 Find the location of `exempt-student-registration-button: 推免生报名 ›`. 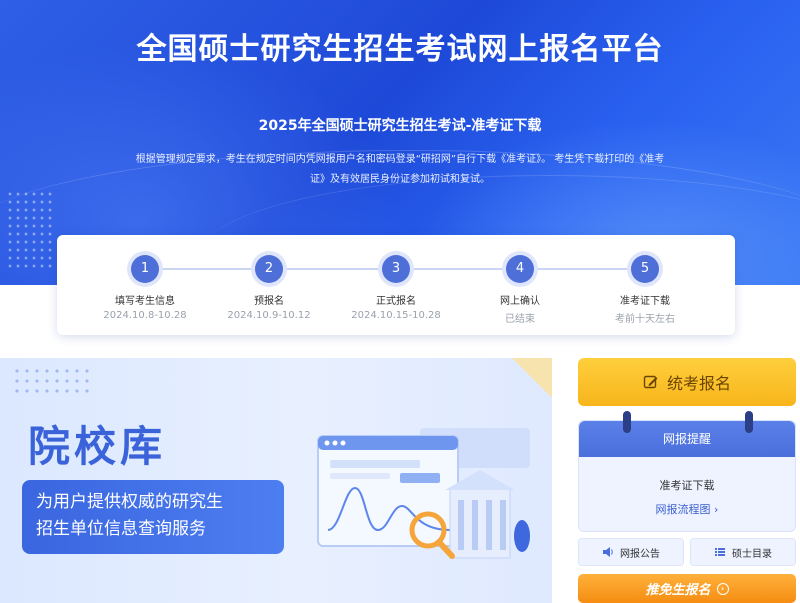

exempt-student-registration-button: 推免生报名 › is located at coordinates (687, 588).